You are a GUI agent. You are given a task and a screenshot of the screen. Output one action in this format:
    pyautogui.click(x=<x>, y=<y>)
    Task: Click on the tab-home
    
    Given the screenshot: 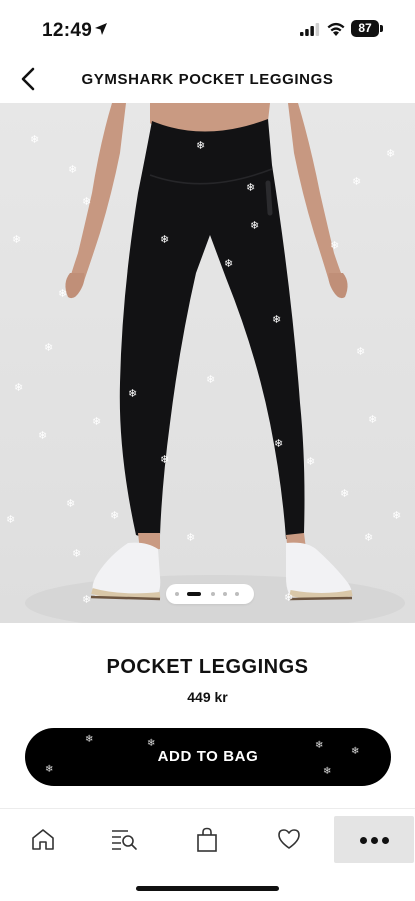 What is the action you would take?
    pyautogui.click(x=42, y=839)
    